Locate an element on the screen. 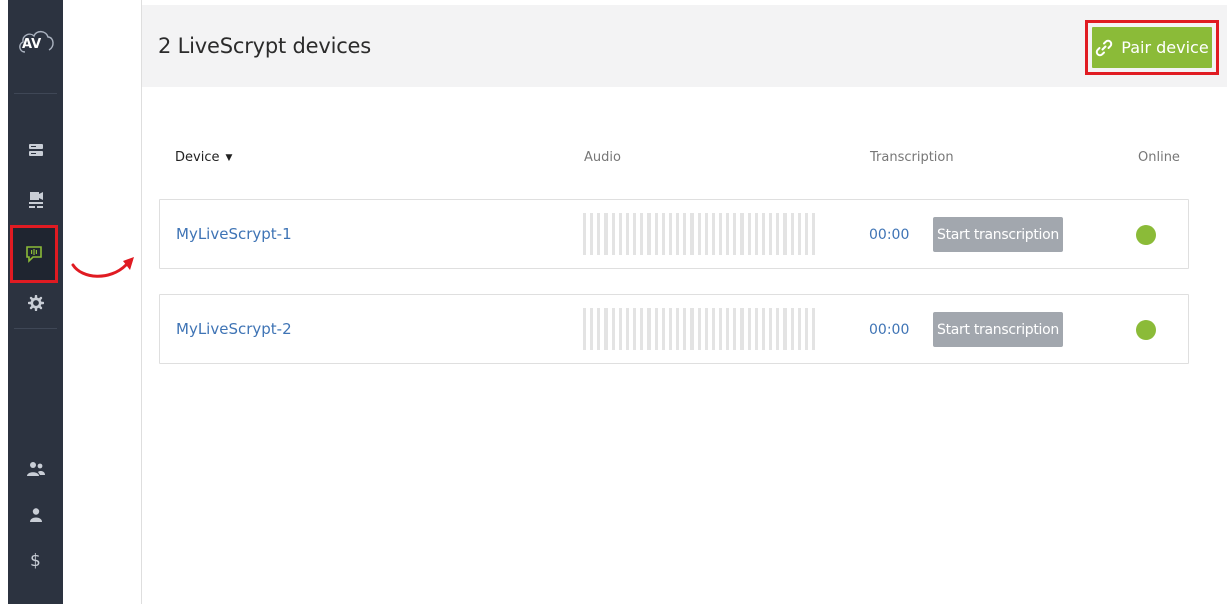 This screenshot has height=604, width=1227. table-row: MyLiveScrypt-1 00:00 Start transcription is located at coordinates (674, 234).